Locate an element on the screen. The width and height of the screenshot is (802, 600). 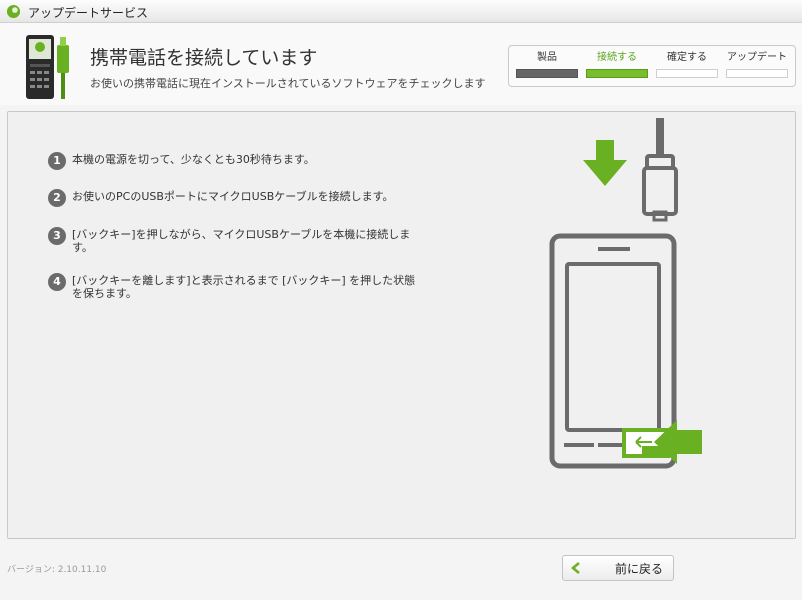
back-button-label: 前に戻る is located at coordinates (639, 569).